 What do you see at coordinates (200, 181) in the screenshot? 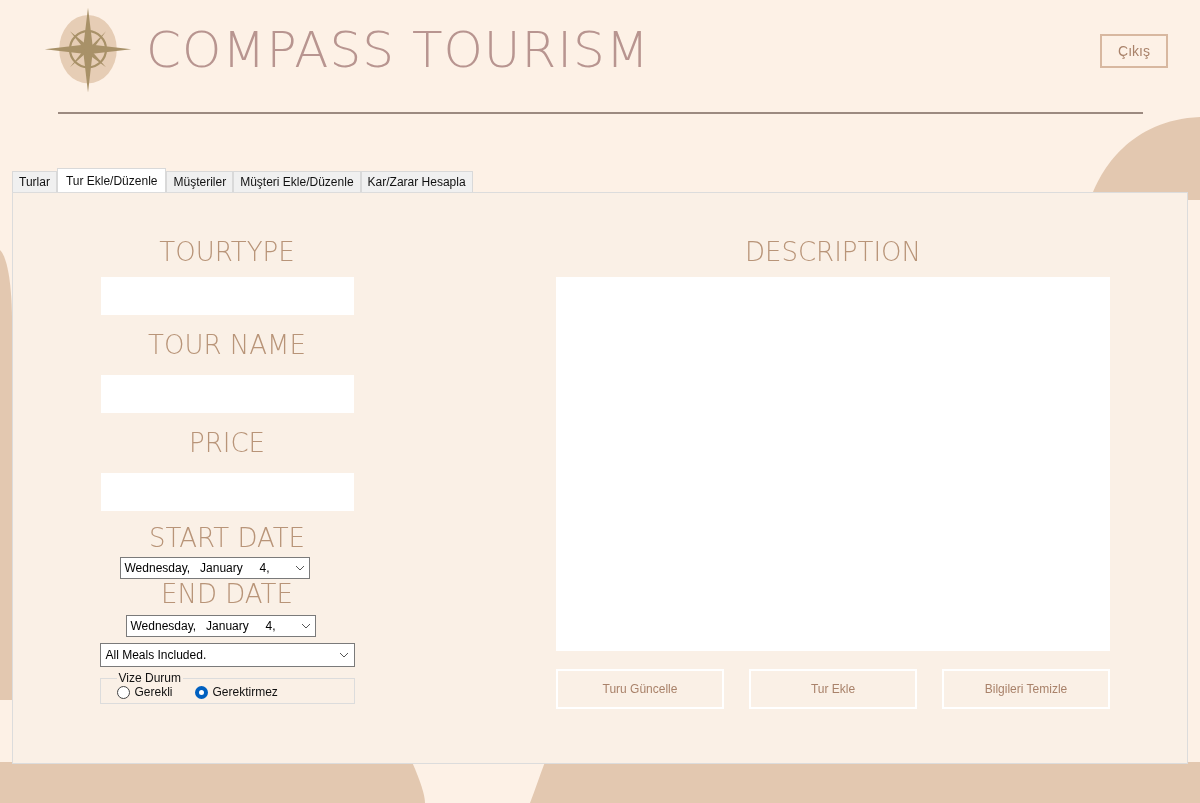
I see `tab: Müşteriler` at bounding box center [200, 181].